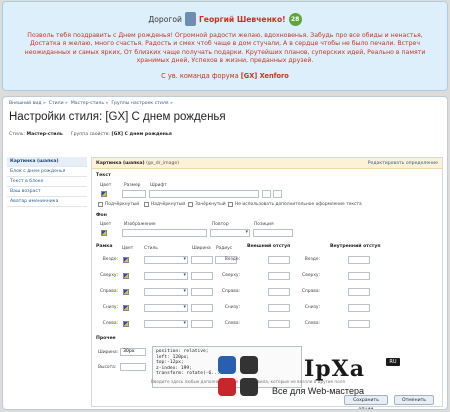  I want to click on page-title: Настройки стиля: [GX] С днем рожденья, so click(117, 117).